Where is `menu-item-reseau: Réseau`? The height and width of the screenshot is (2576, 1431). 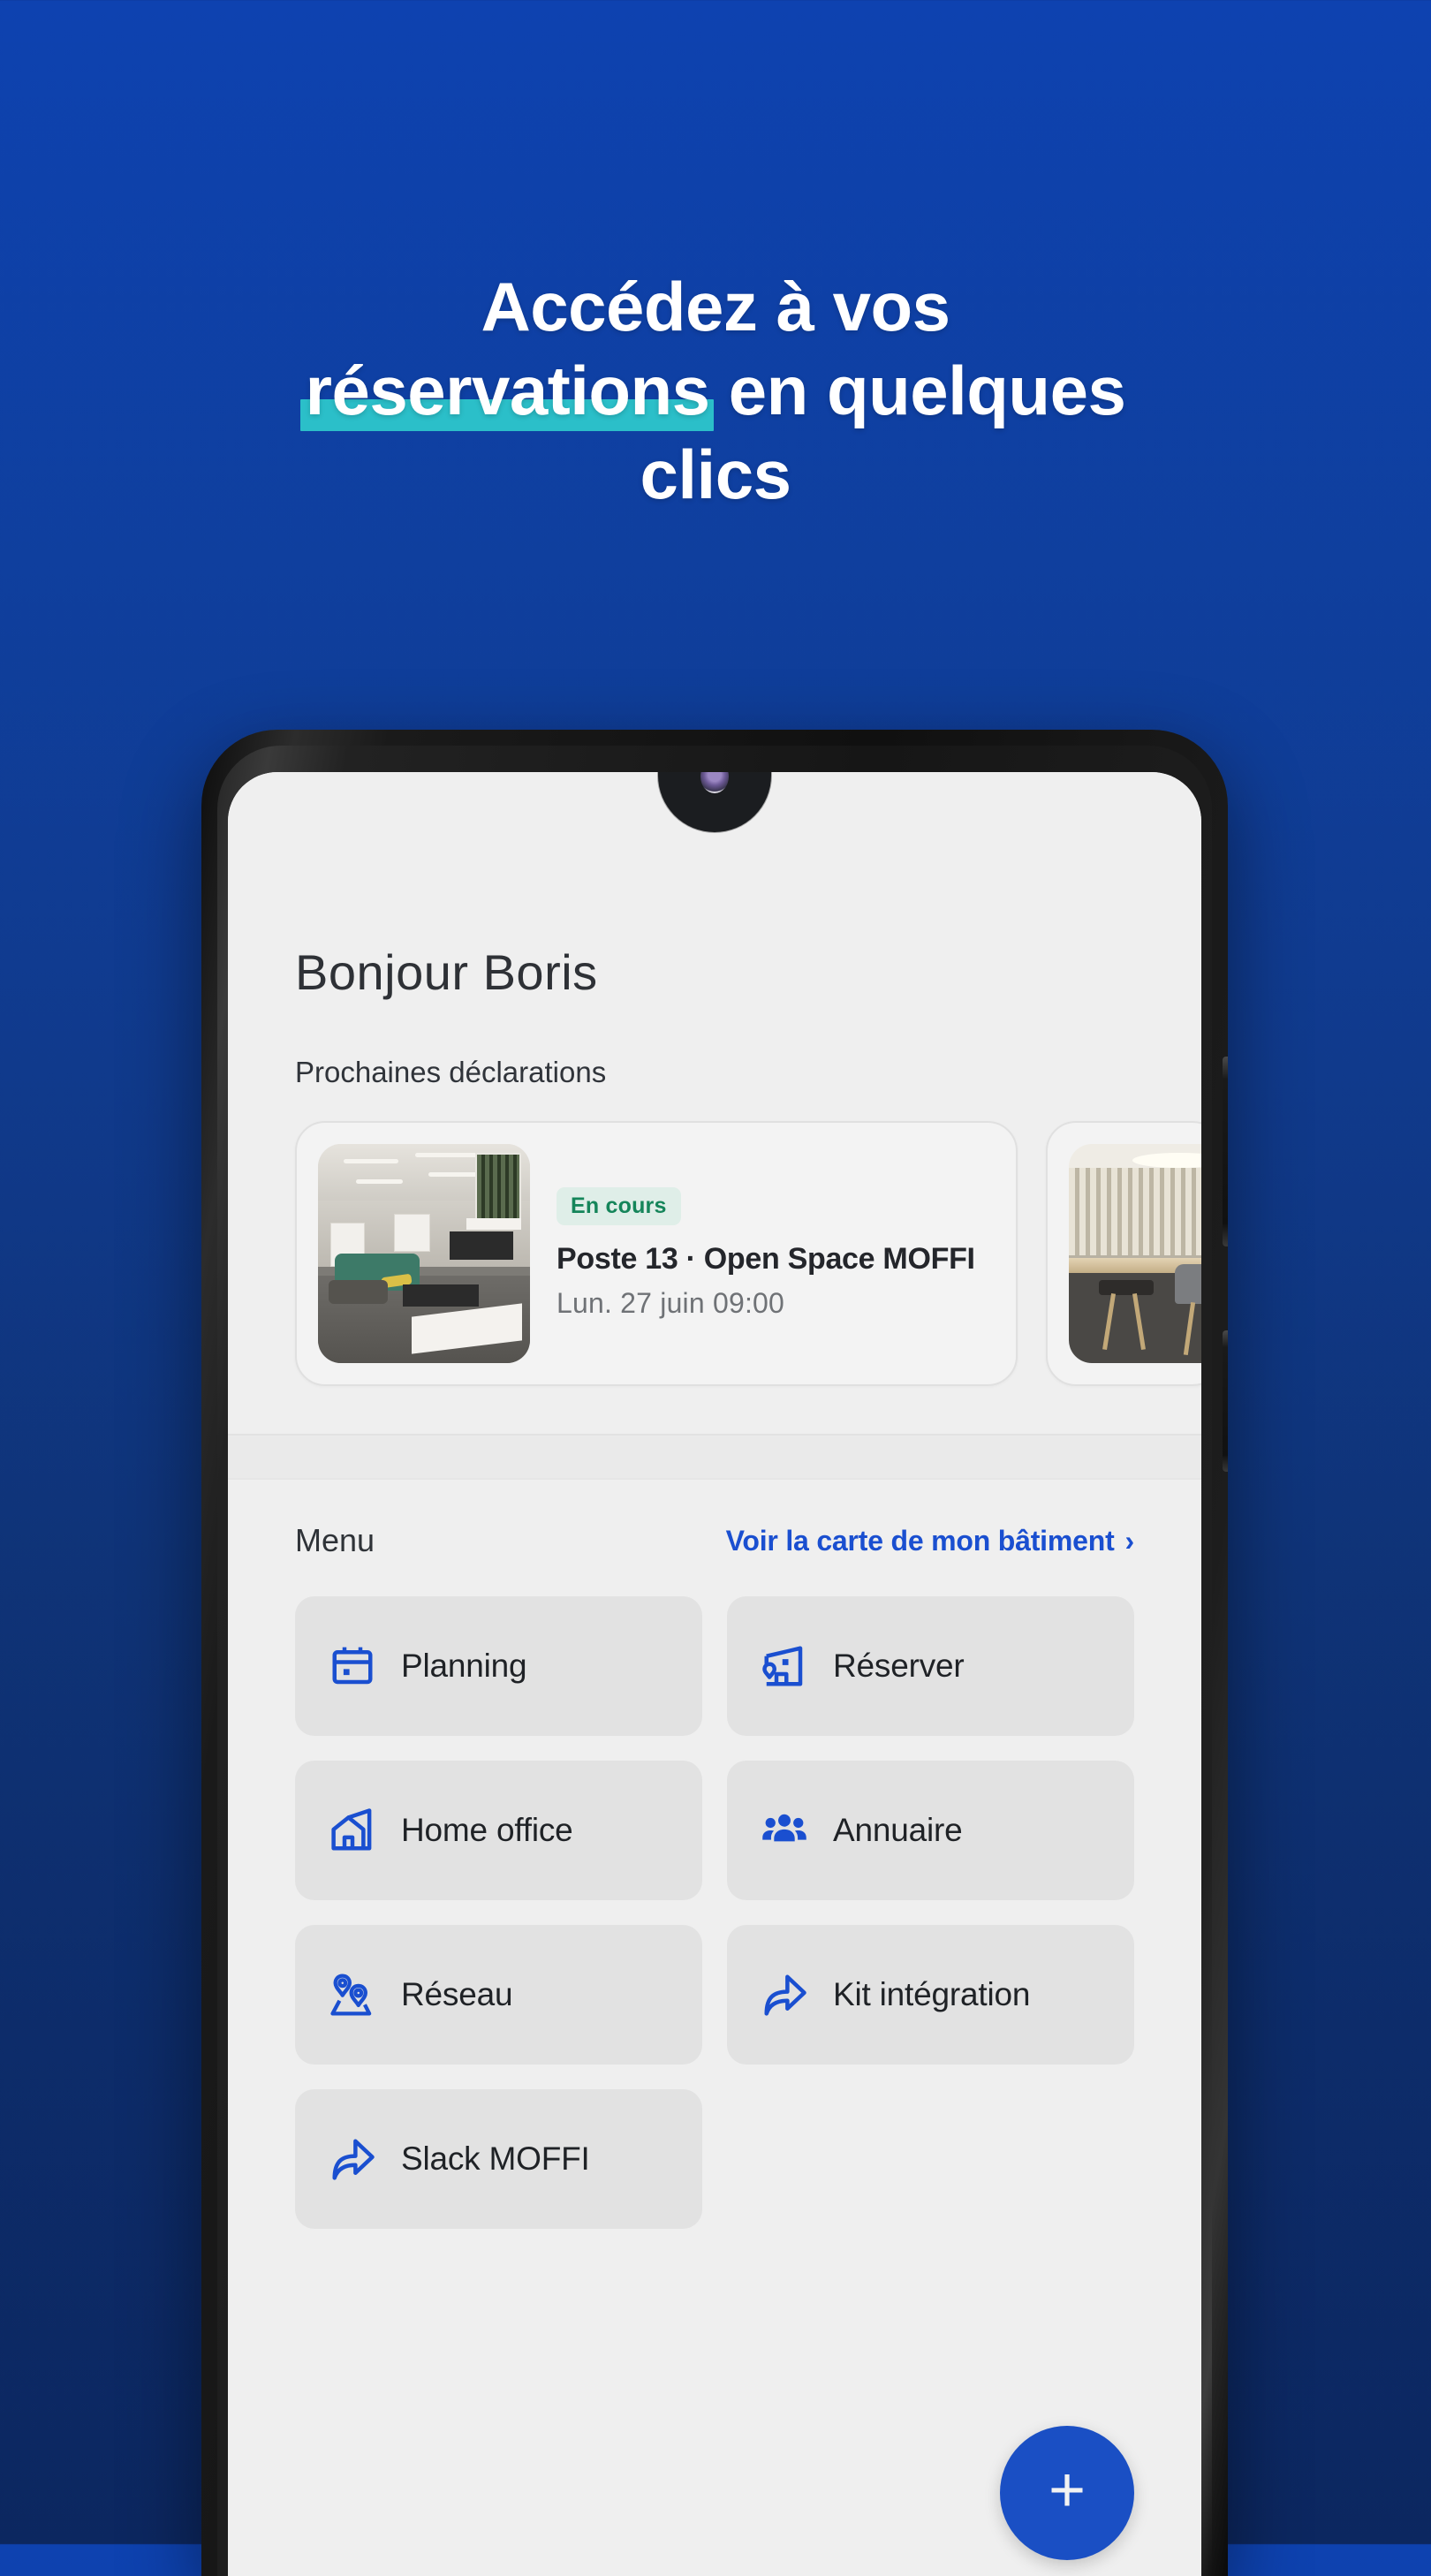 menu-item-reseau: Réseau is located at coordinates (498, 1995).